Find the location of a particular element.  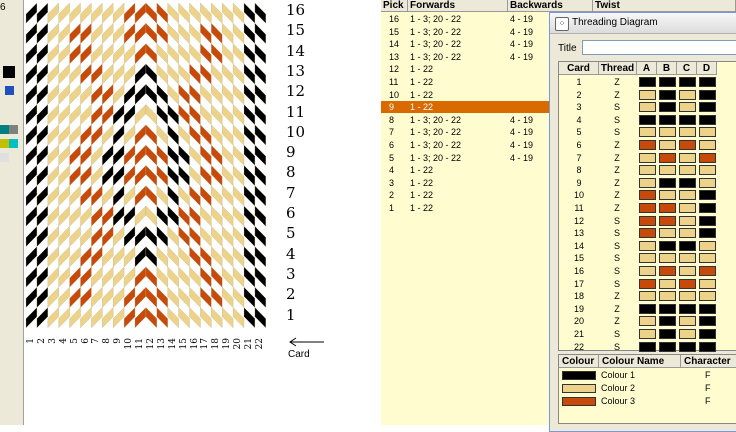

card-row: 4S is located at coordinates (647, 120).